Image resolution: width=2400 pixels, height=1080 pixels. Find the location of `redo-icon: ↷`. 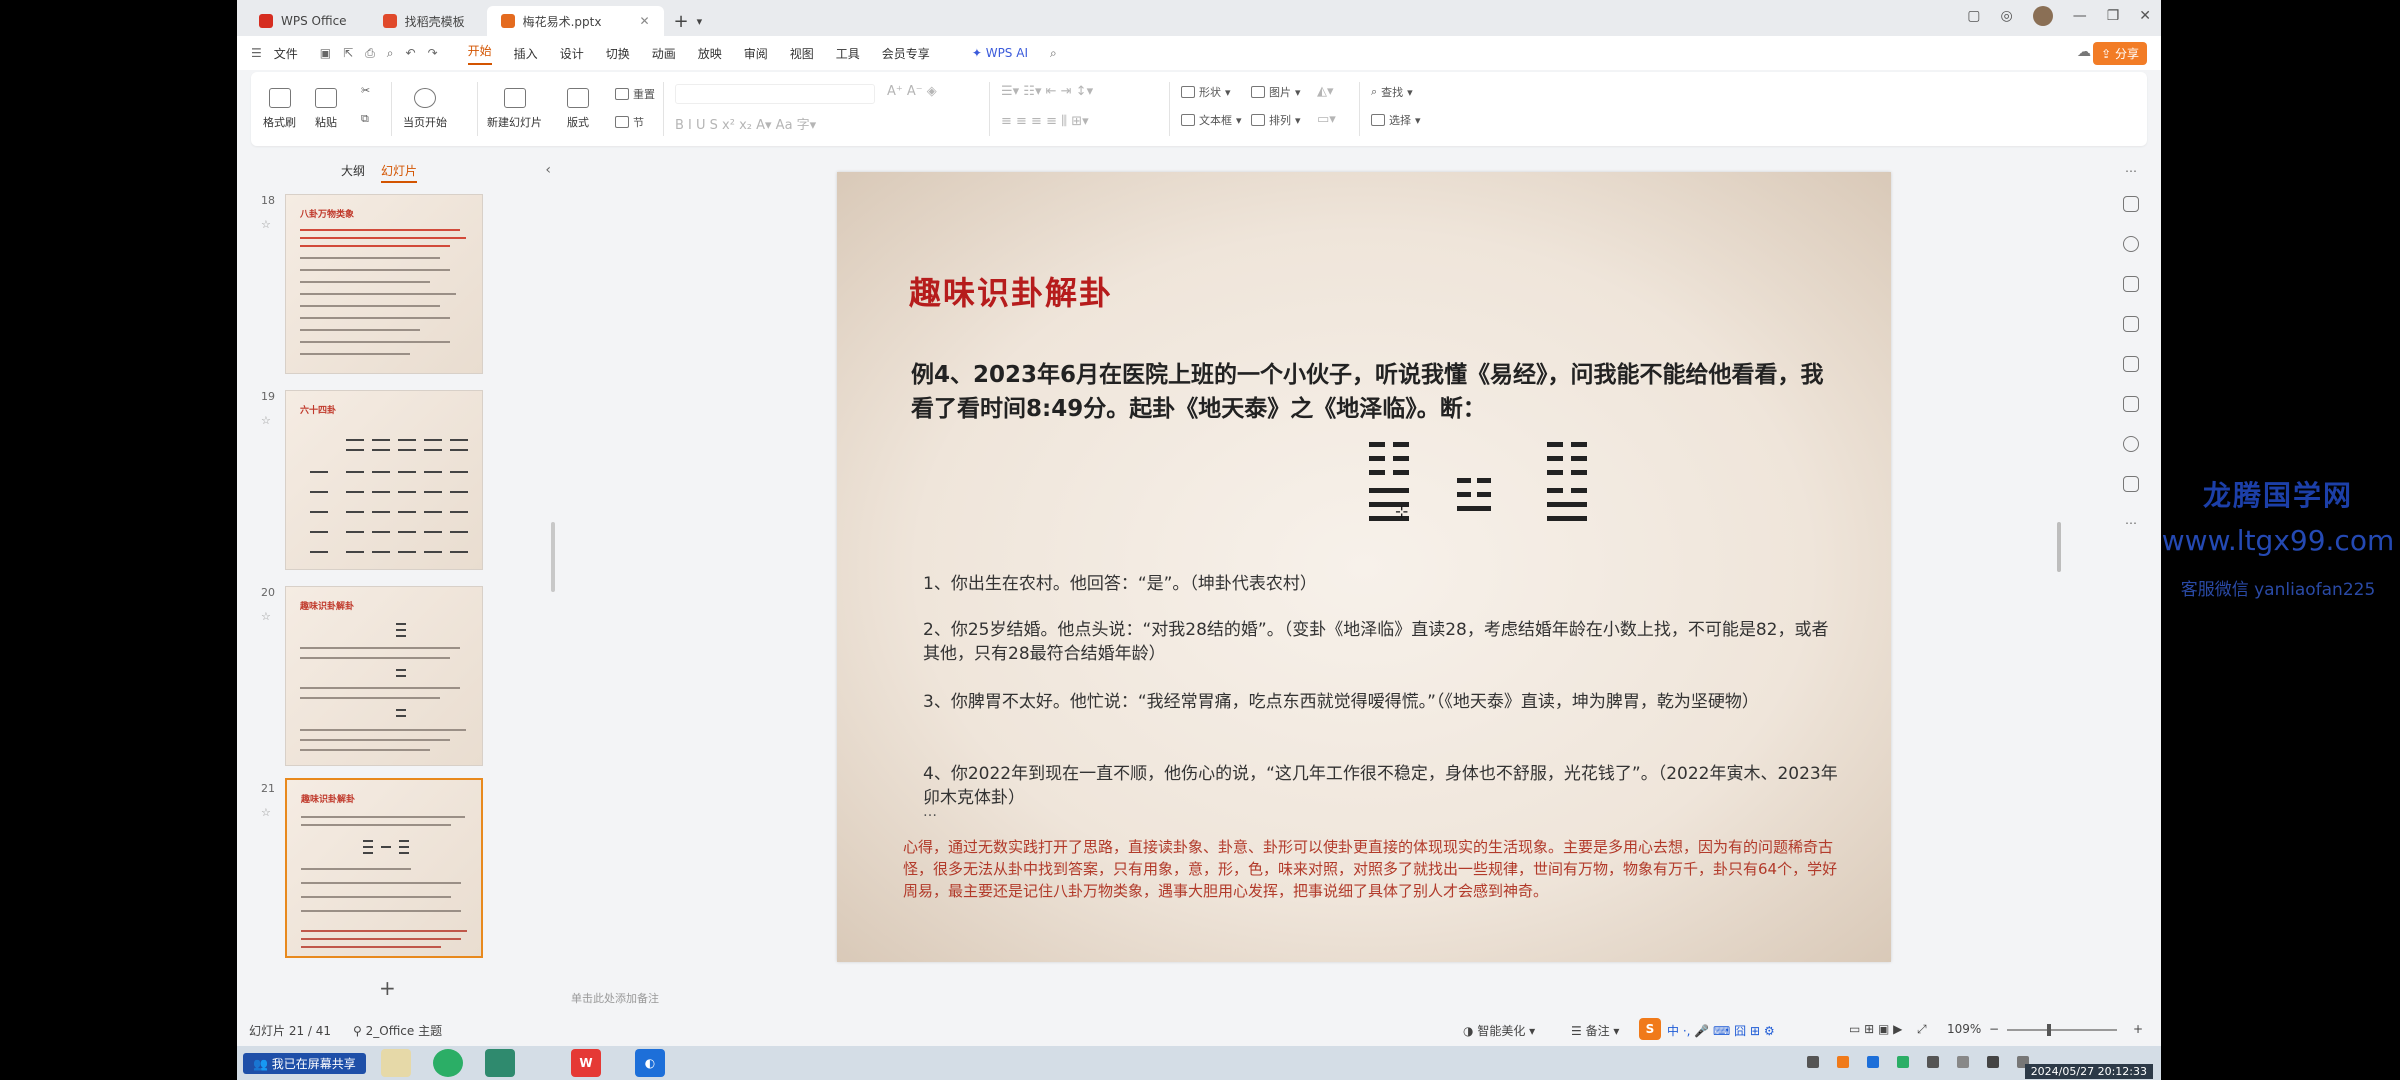

redo-icon: ↷ is located at coordinates (433, 53).